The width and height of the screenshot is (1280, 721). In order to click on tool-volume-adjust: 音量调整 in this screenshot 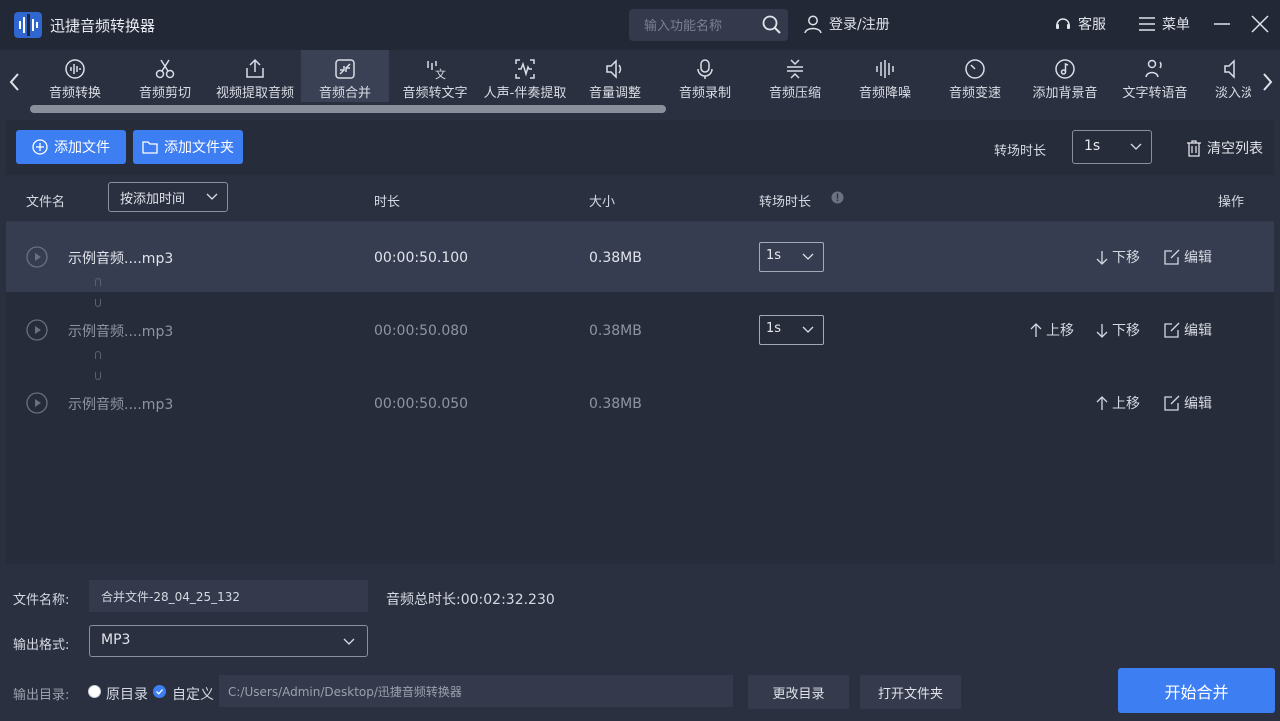, I will do `click(615, 76)`.